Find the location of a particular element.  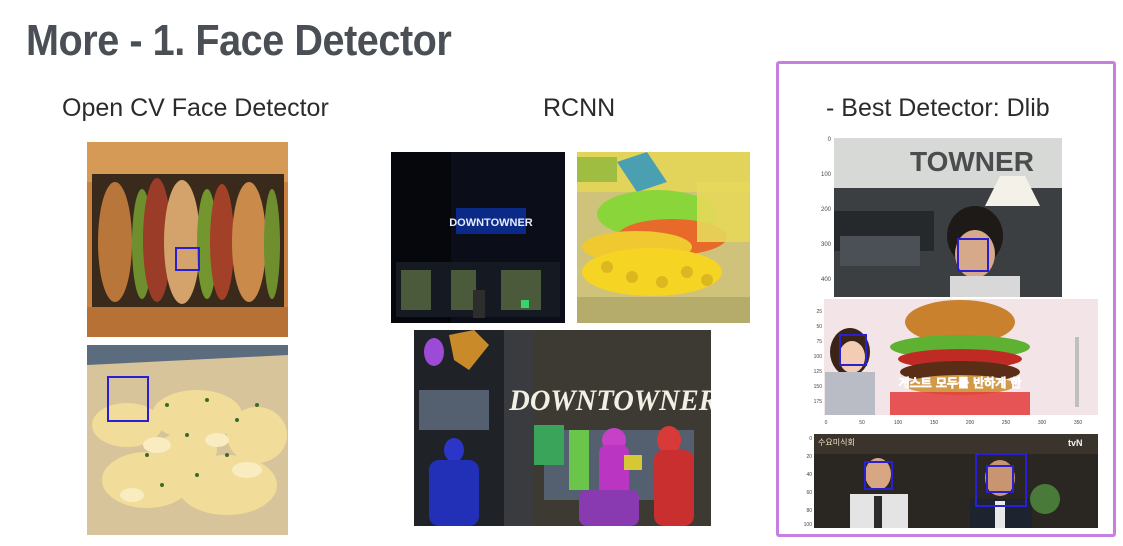

rcnn-storefront-text: DOWNTOWNER is located at coordinates (609, 400).